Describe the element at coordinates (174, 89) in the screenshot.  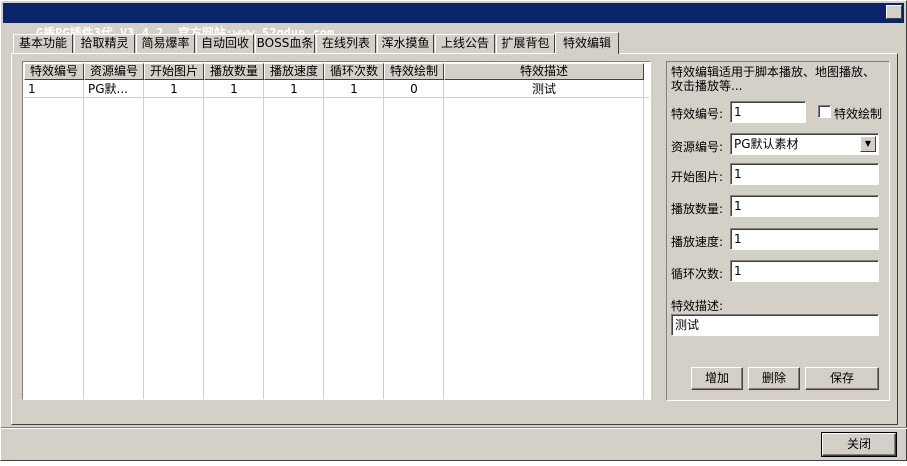
I see `cell-start-image: 1` at that location.